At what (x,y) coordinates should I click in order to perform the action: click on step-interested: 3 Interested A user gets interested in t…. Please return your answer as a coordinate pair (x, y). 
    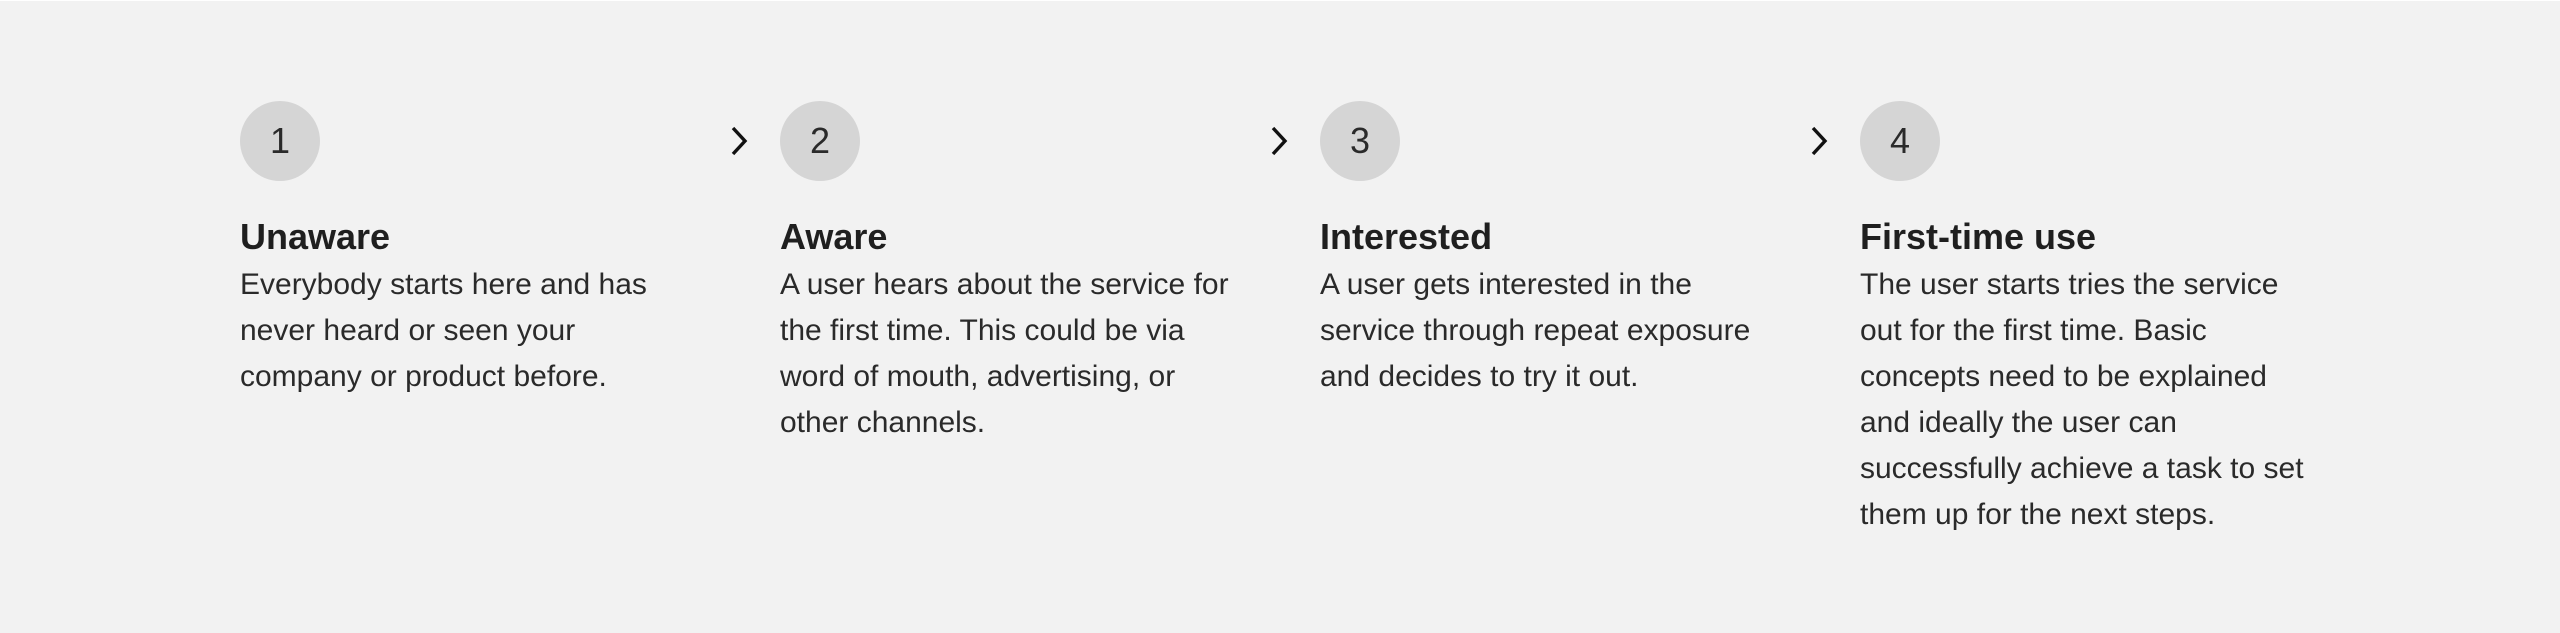
    Looking at the image, I should click on (1560, 250).